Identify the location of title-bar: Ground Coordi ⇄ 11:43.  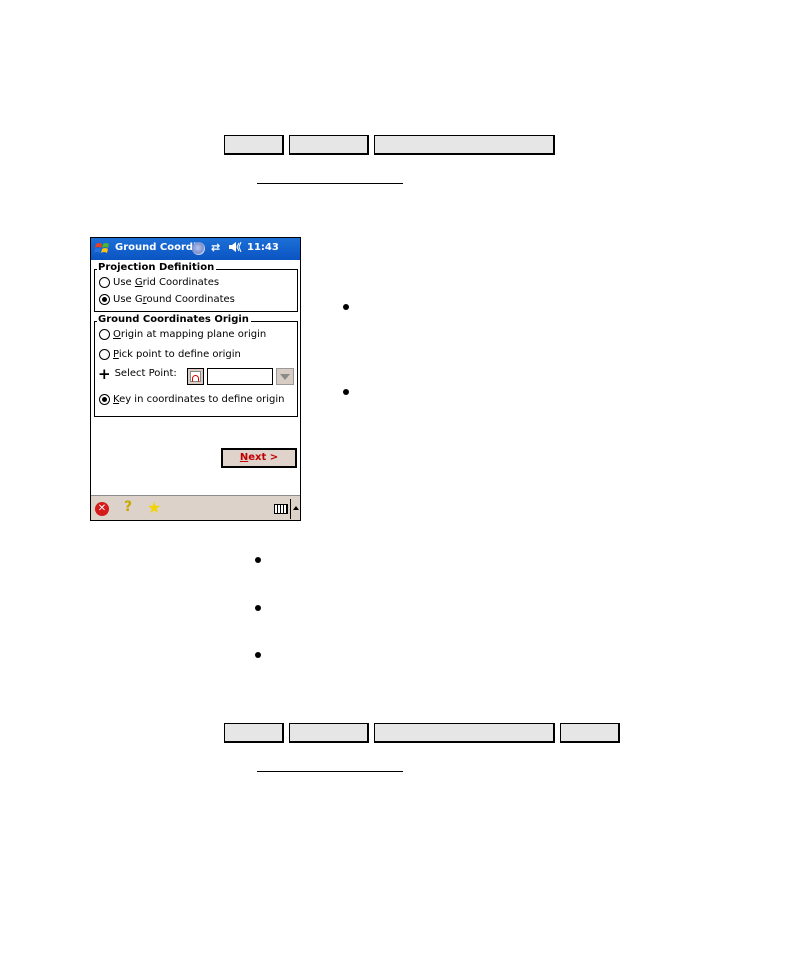
(195, 249).